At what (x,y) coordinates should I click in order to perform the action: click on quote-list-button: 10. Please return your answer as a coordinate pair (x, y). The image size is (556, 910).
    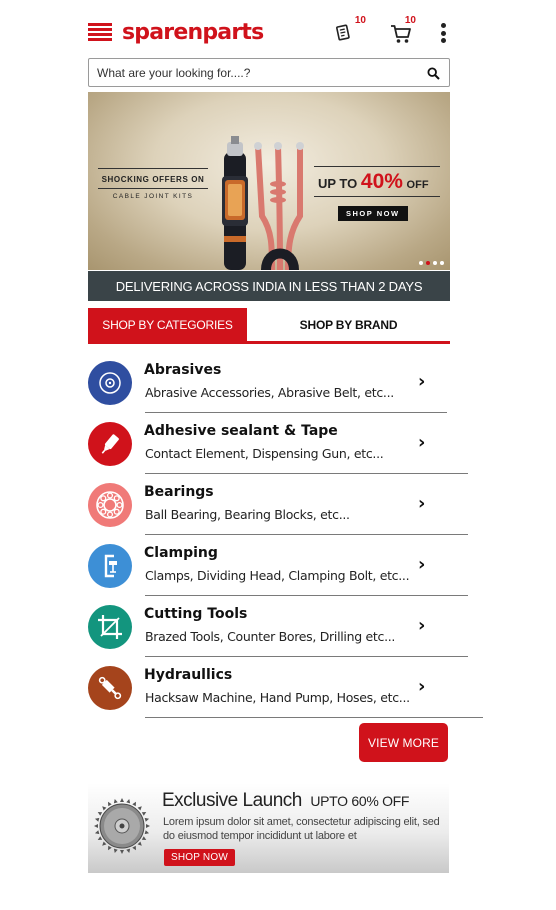
    Looking at the image, I should click on (349, 30).